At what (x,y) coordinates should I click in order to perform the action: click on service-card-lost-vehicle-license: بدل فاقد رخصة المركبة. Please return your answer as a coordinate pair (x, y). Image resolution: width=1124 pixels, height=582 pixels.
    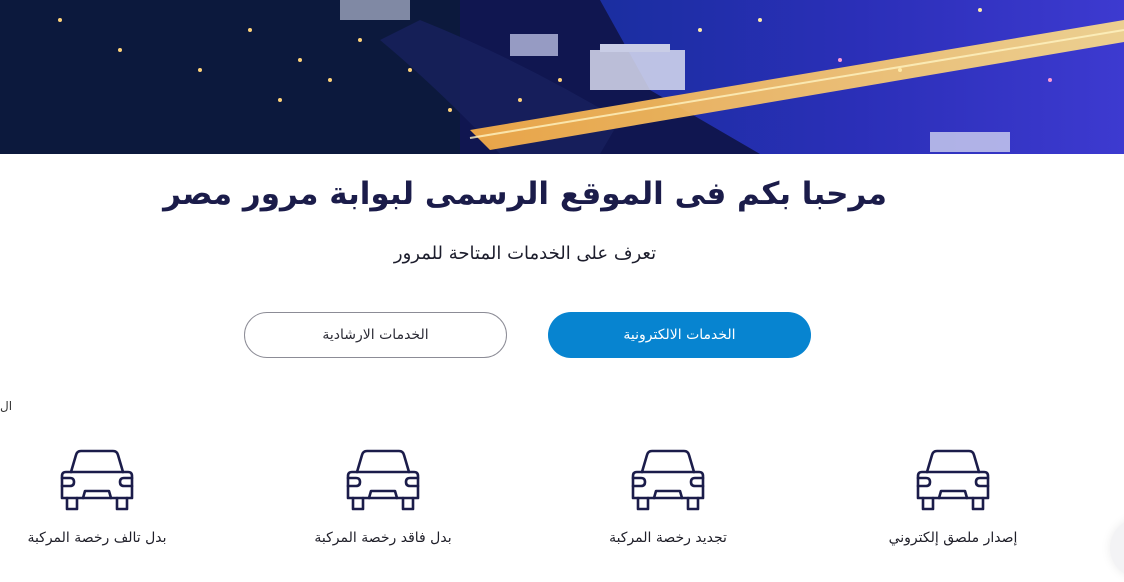
    Looking at the image, I should click on (383, 504).